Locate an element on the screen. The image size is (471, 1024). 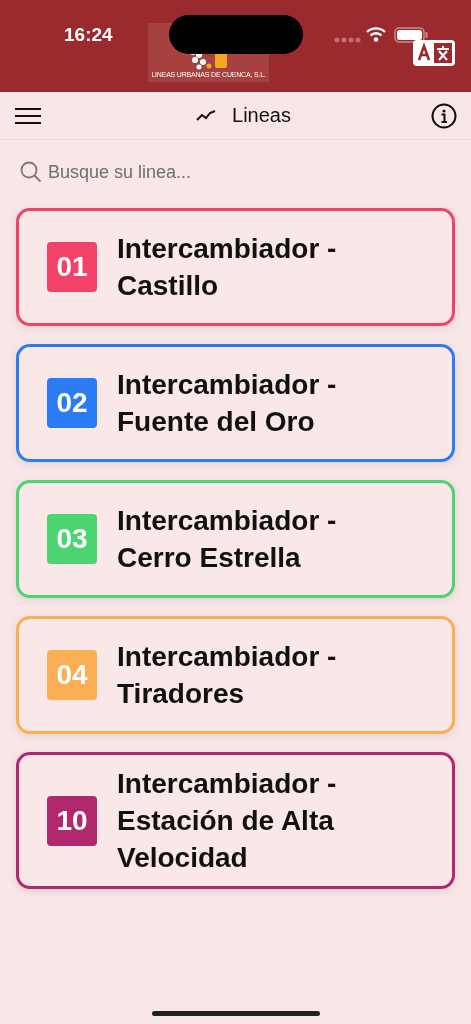
battery-icon is located at coordinates (411, 35).